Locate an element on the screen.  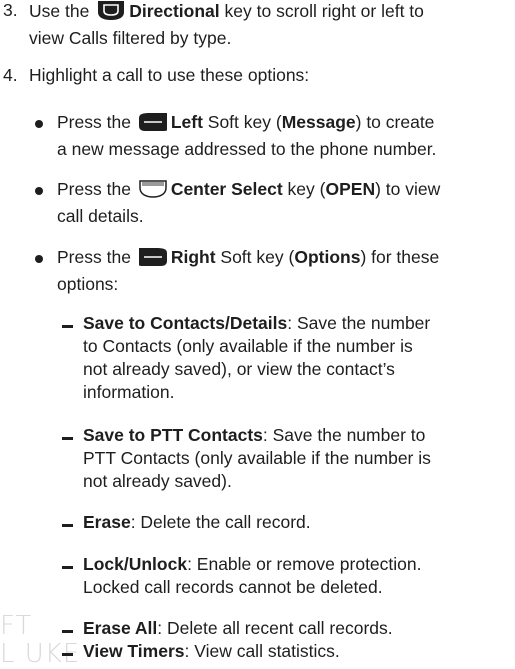
option-name: View Timers is located at coordinates (134, 651).